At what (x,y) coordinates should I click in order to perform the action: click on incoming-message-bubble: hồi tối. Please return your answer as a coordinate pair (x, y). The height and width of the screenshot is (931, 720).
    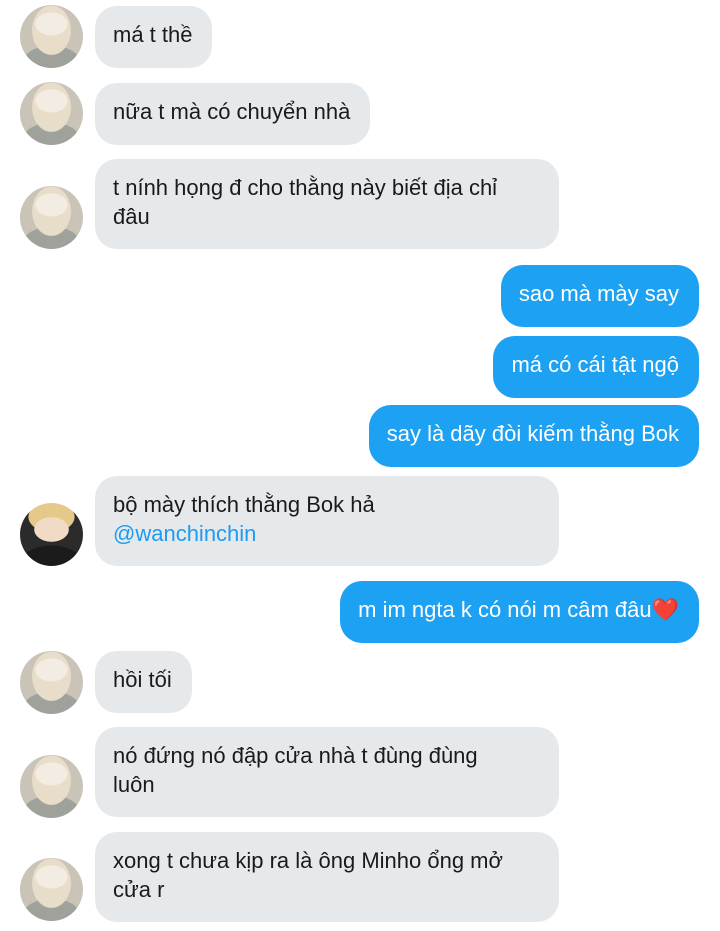
    Looking at the image, I should click on (143, 682).